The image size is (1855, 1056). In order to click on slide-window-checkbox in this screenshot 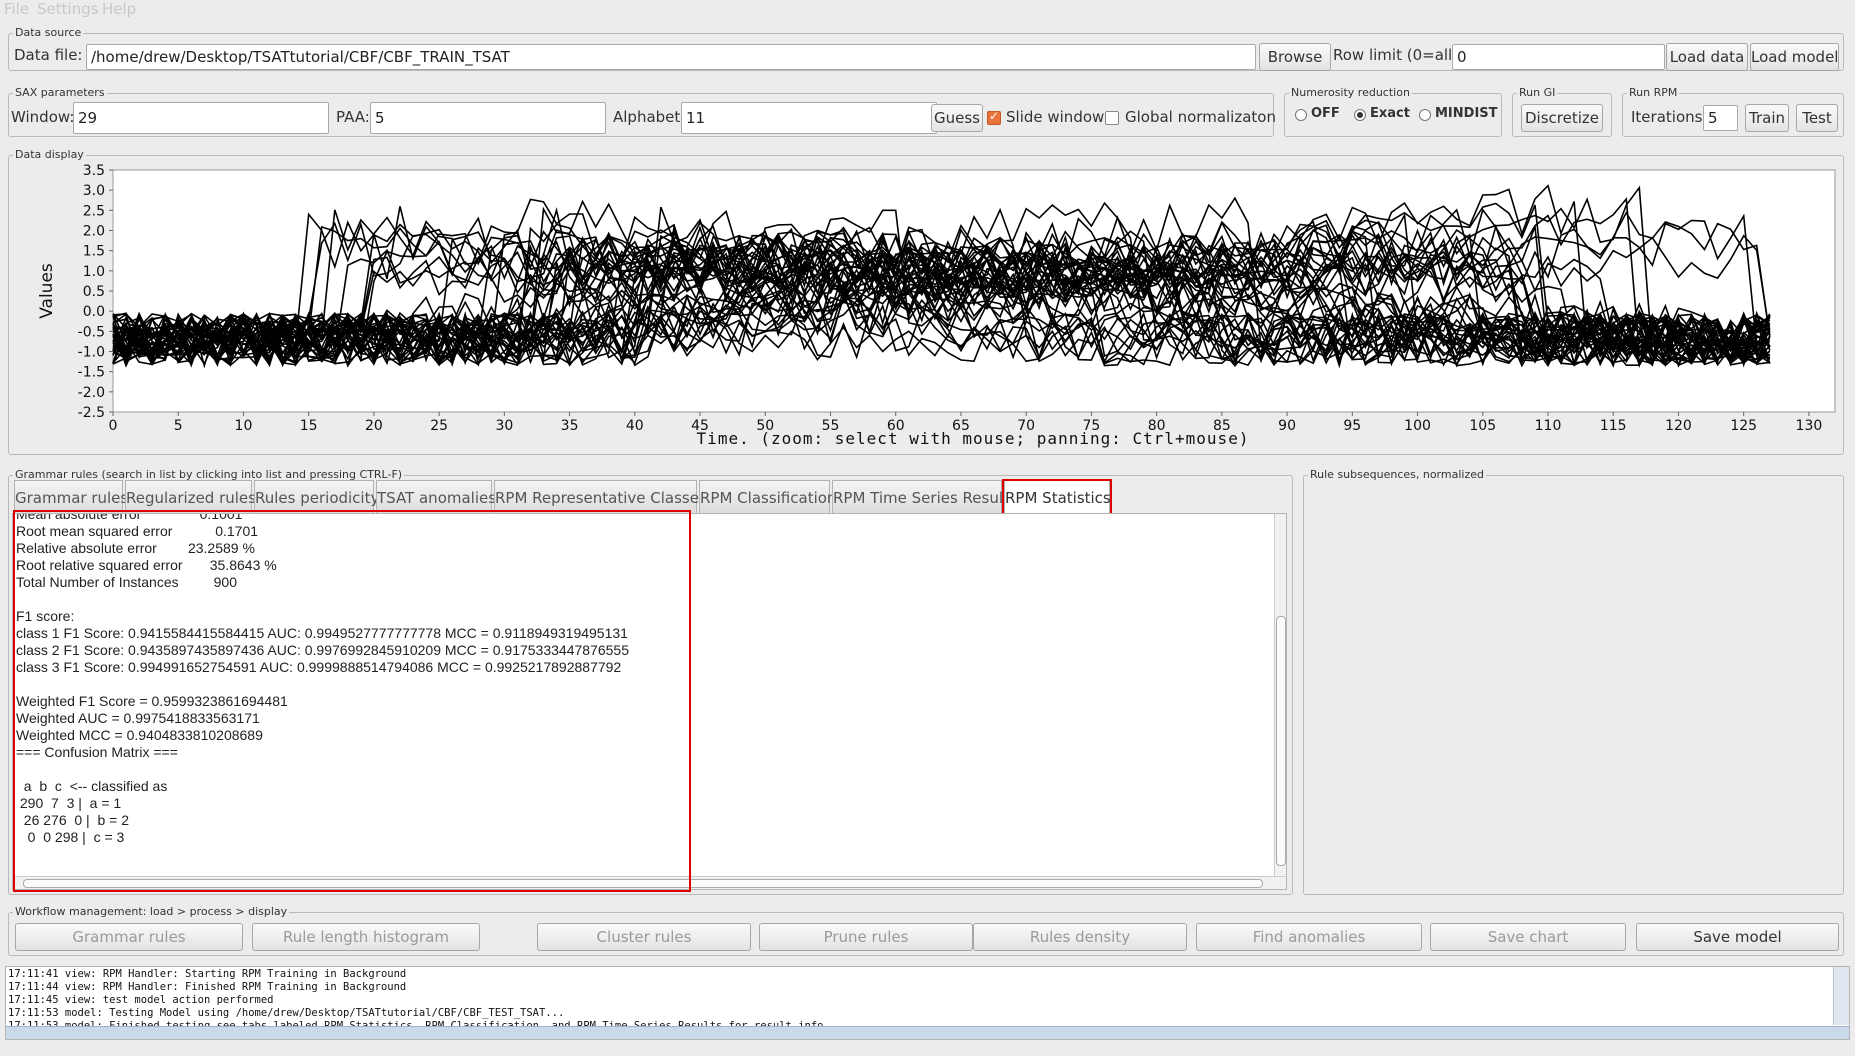, I will do `click(994, 117)`.